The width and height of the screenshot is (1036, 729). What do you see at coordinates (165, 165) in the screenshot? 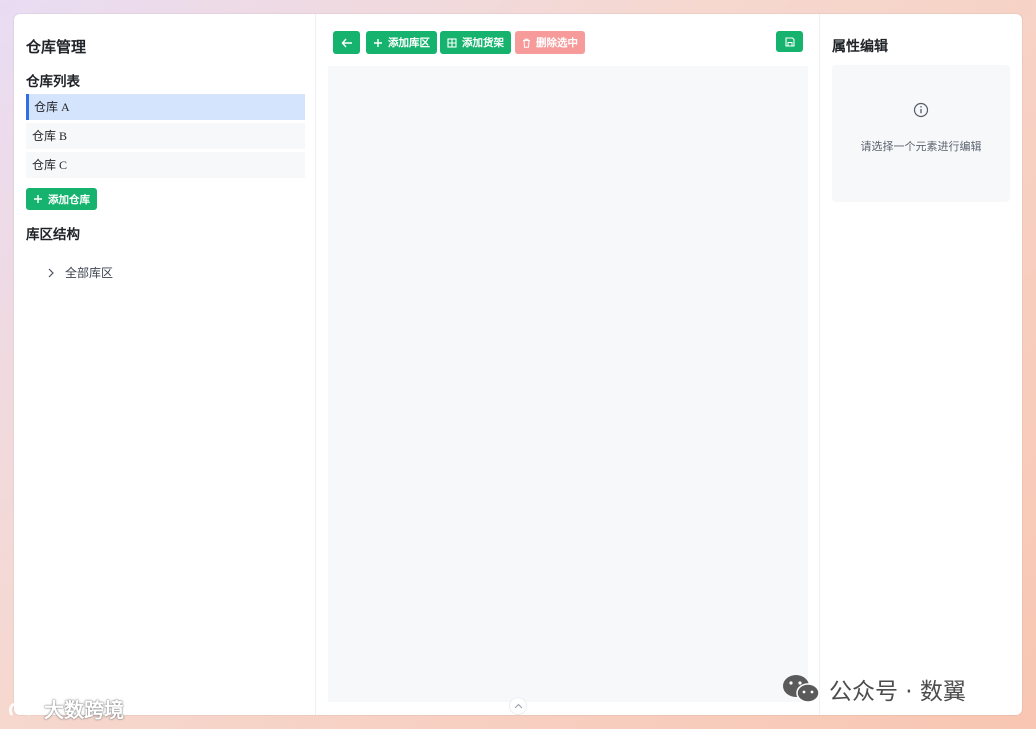
I see `warehouse-item-c: 仓库 C` at bounding box center [165, 165].